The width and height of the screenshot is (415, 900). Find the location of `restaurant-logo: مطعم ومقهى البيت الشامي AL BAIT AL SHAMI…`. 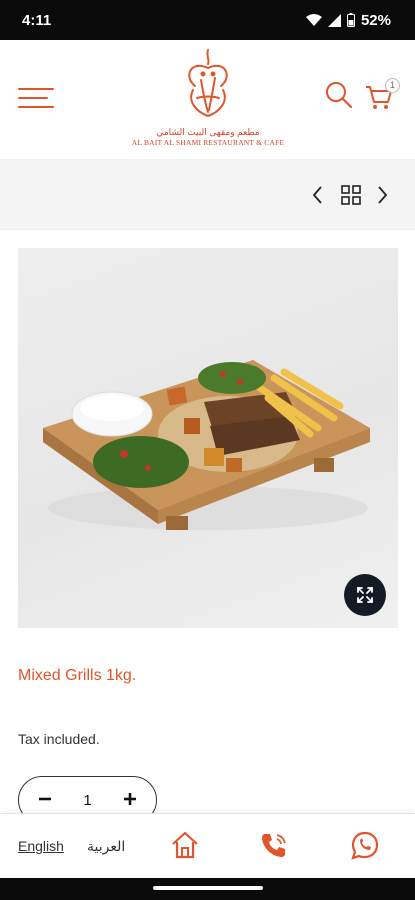

restaurant-logo: مطعم ومقهى البيت الشامي AL BAIT AL SHAMI… is located at coordinates (208, 101).